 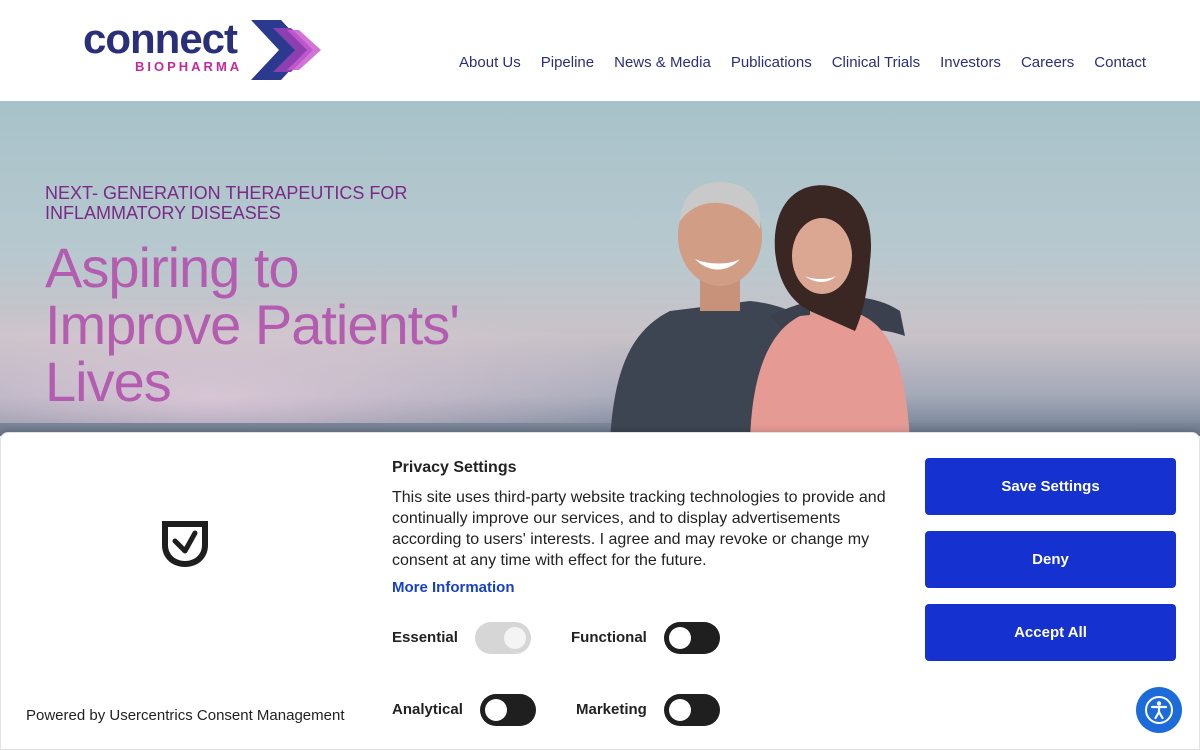 I want to click on accessibility-icon, so click(x=1159, y=710).